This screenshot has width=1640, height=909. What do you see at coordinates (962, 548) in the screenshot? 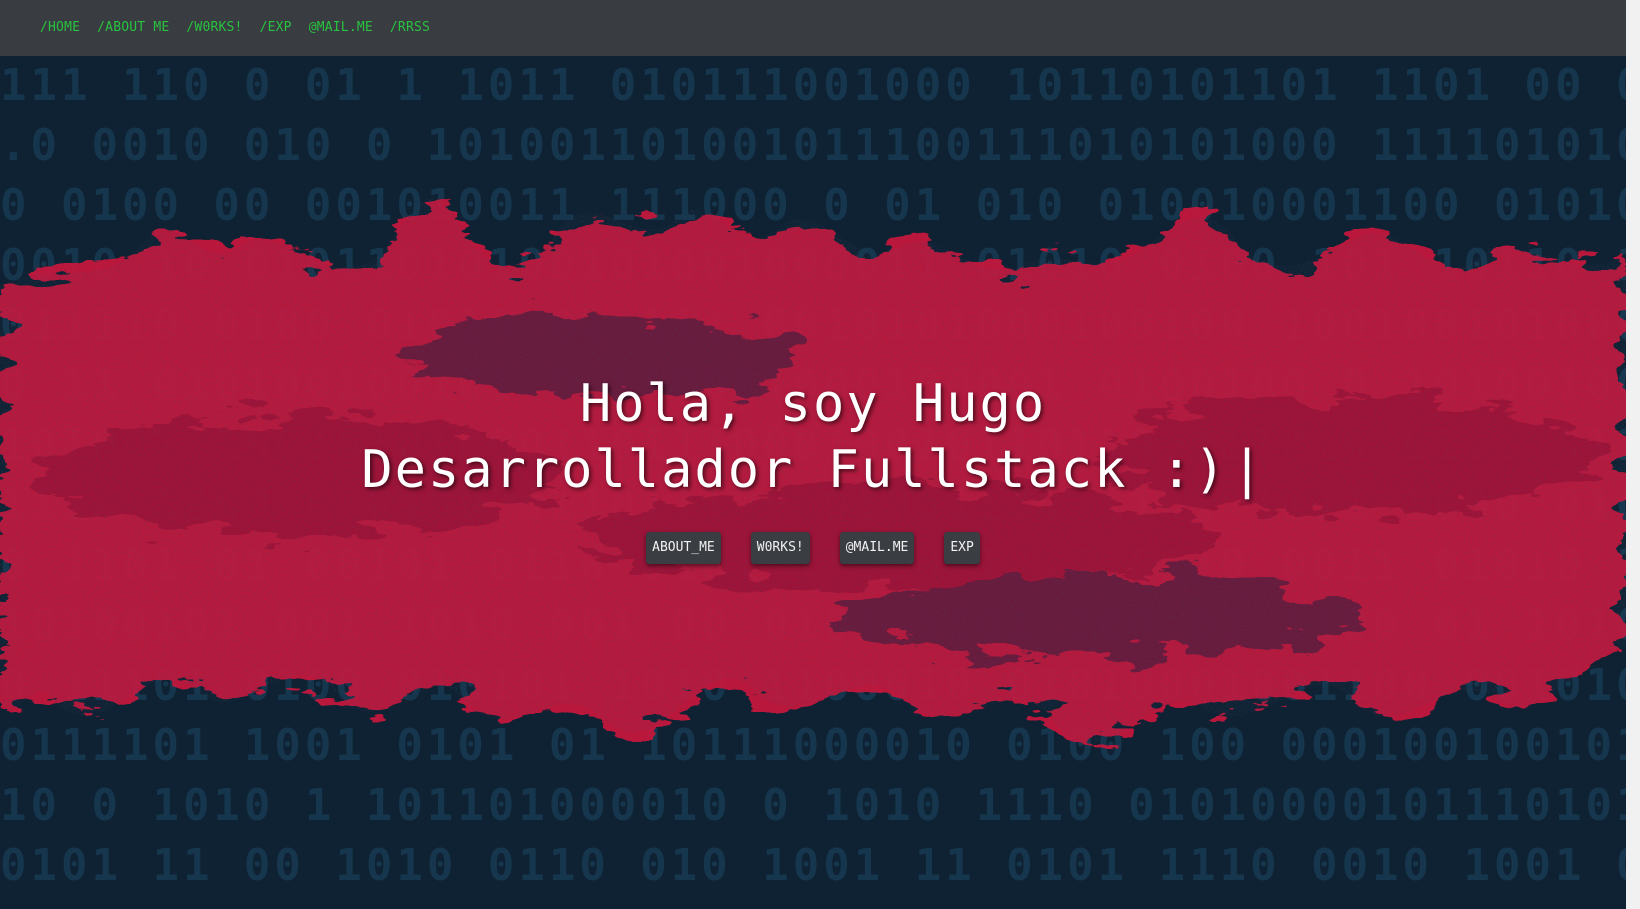
I see `exp-button: EXP` at bounding box center [962, 548].